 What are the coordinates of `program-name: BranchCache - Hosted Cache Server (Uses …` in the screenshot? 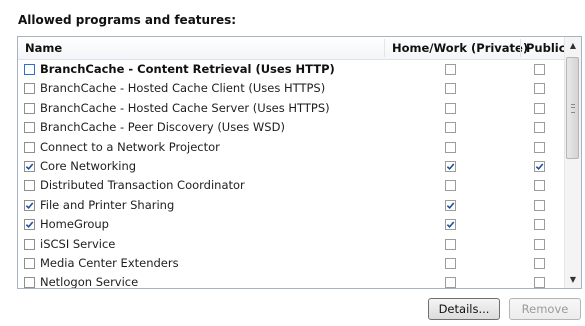 It's located at (185, 107).